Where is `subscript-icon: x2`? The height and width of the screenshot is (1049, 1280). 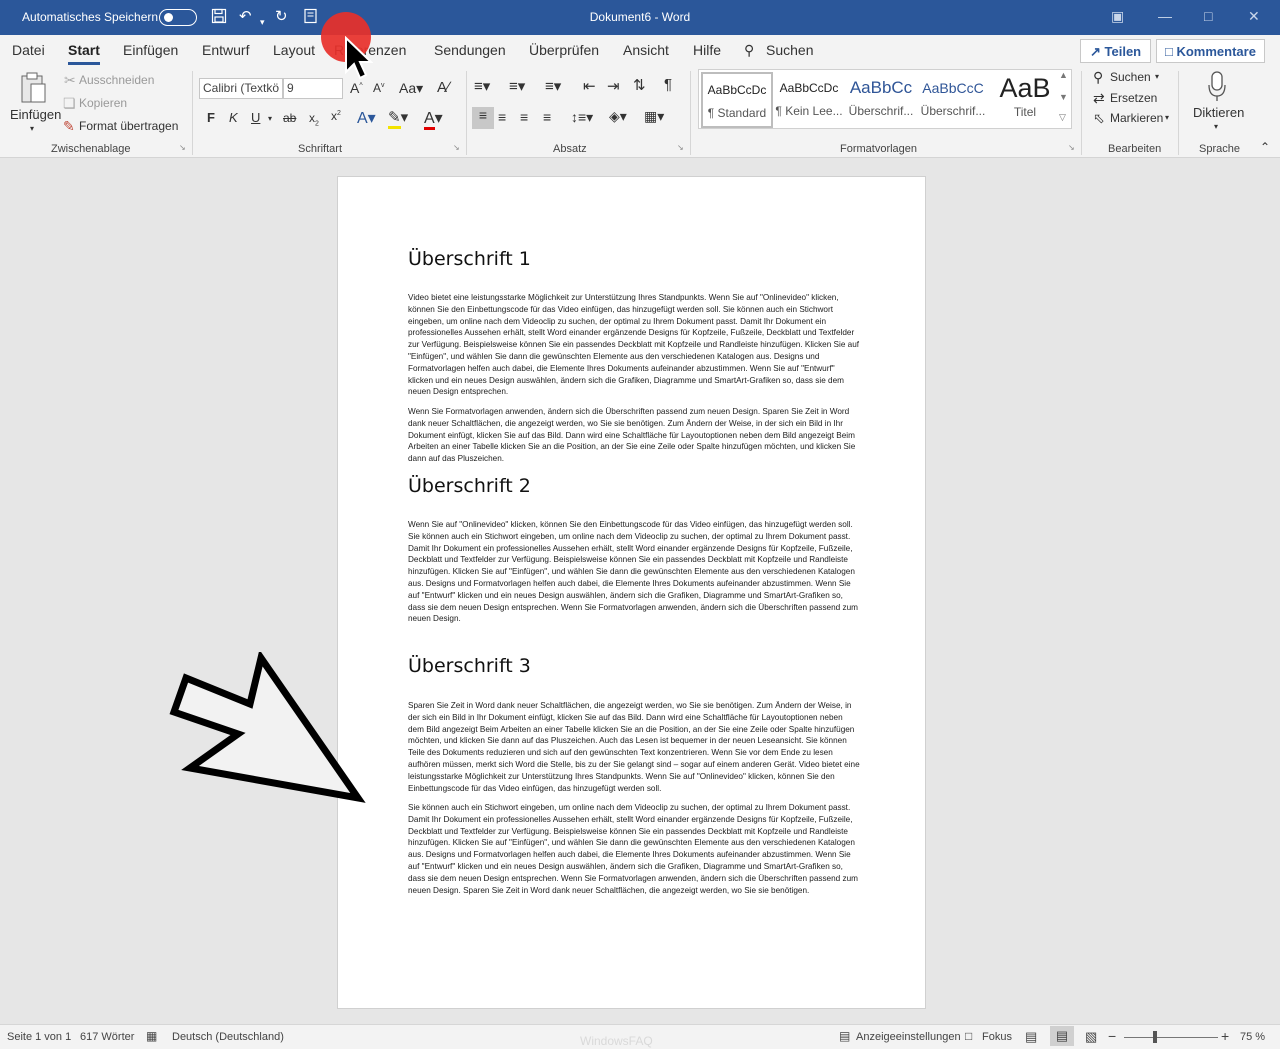
subscript-icon: x2 is located at coordinates (314, 119).